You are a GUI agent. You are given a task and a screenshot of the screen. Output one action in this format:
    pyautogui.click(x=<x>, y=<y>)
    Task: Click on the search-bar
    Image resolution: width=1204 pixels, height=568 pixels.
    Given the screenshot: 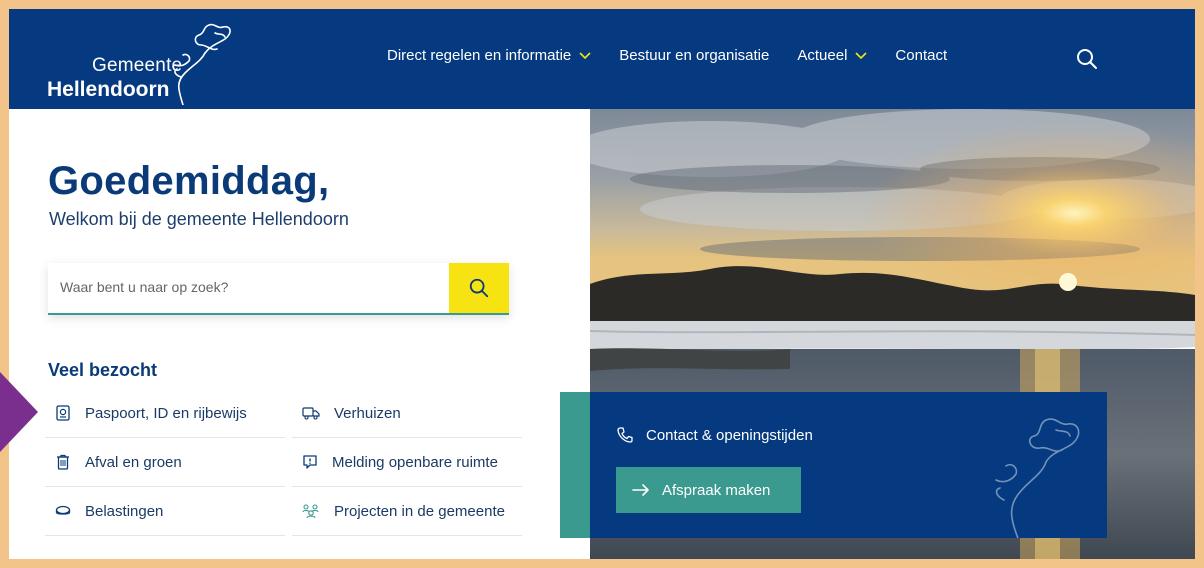 What is the action you would take?
    pyautogui.click(x=278, y=289)
    